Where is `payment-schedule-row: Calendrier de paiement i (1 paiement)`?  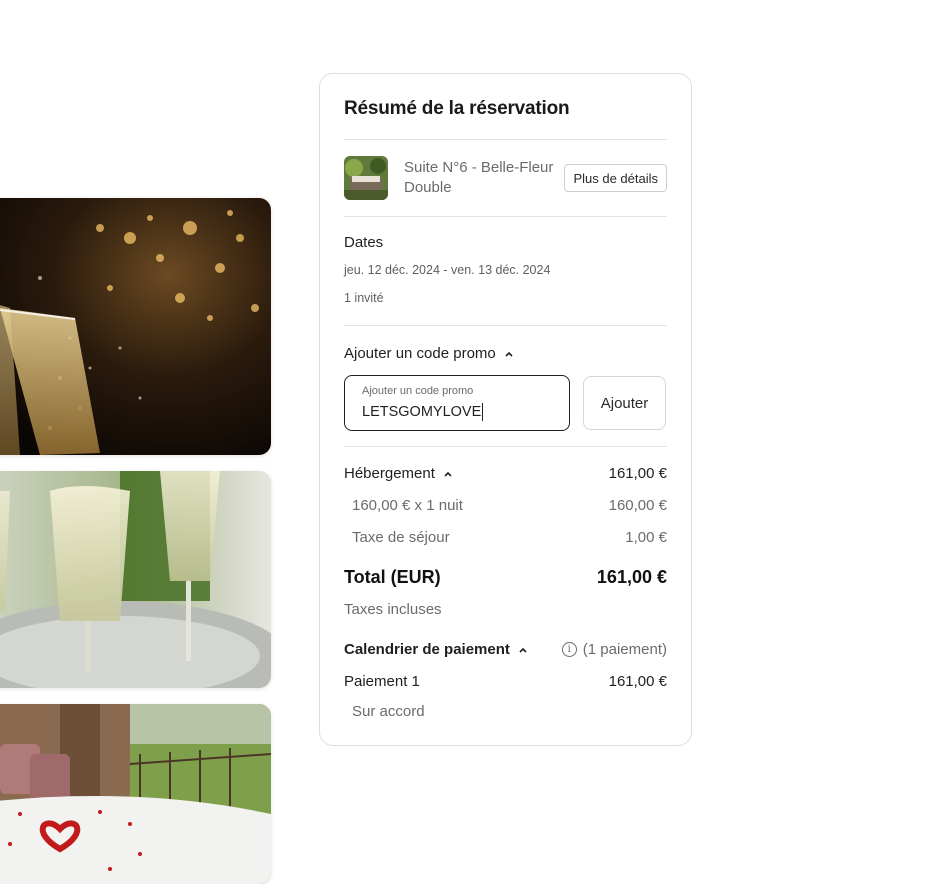
payment-schedule-row: Calendrier de paiement i (1 paiement) is located at coordinates (505, 649).